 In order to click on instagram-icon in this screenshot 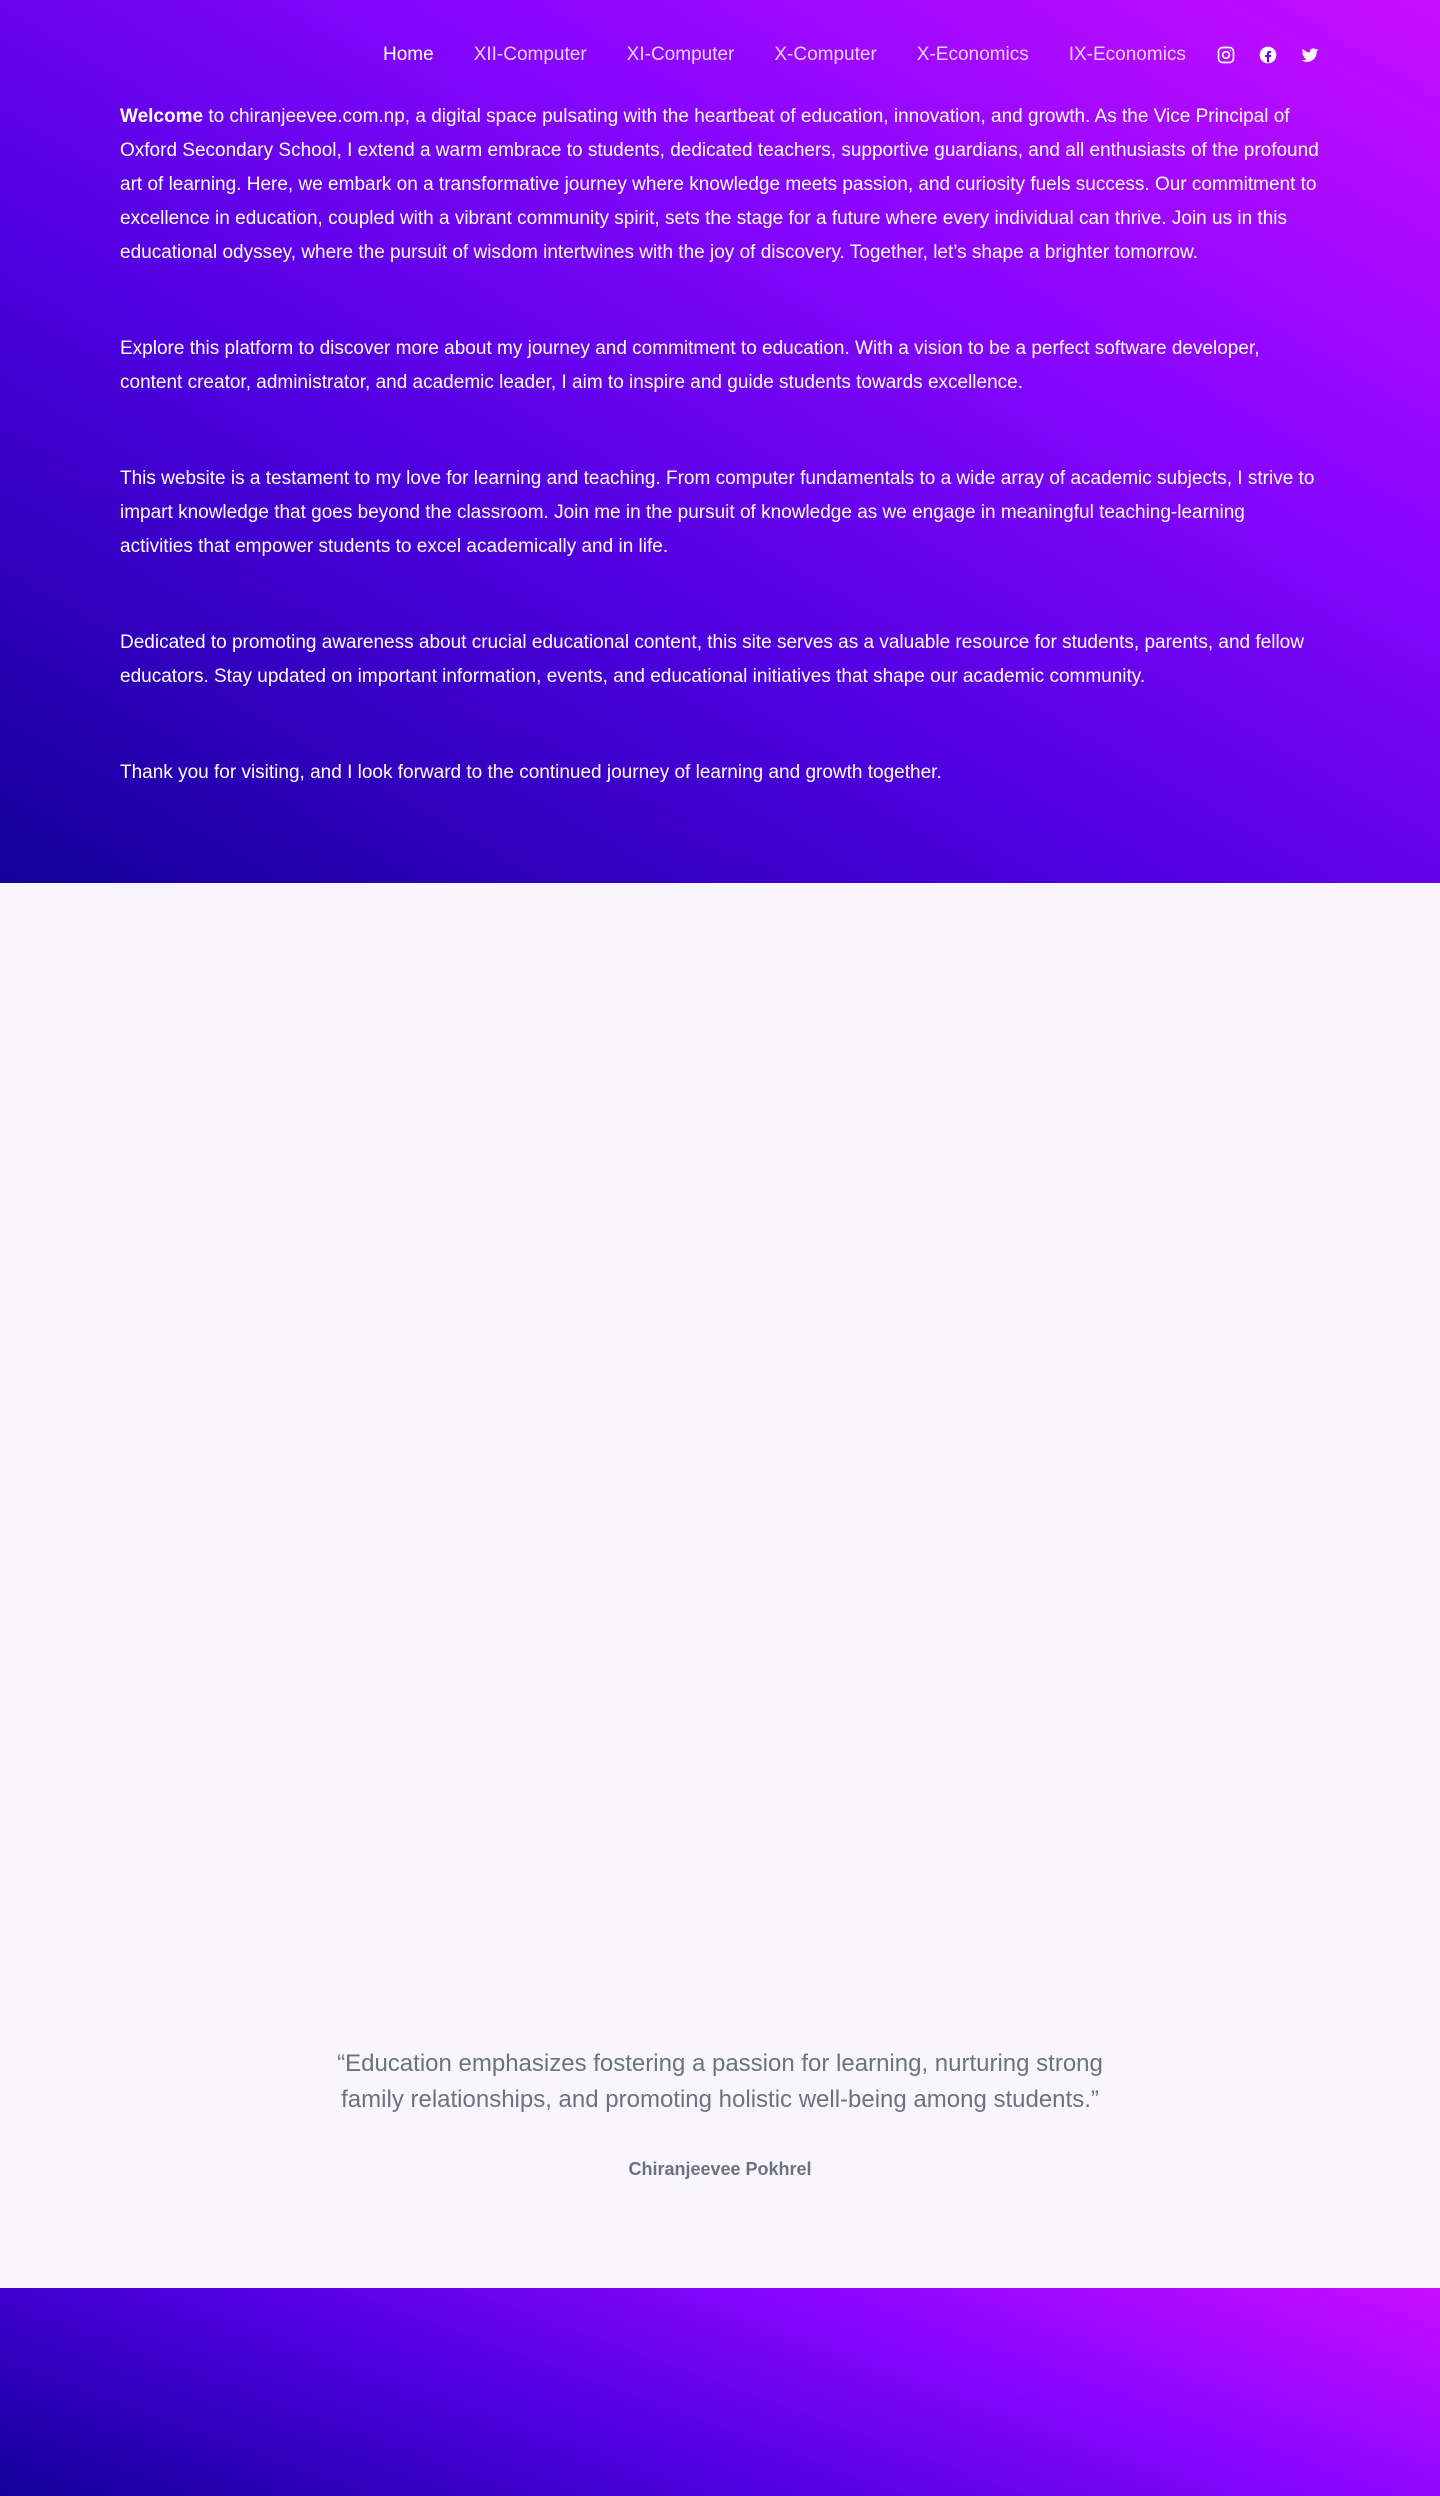, I will do `click(1226, 55)`.